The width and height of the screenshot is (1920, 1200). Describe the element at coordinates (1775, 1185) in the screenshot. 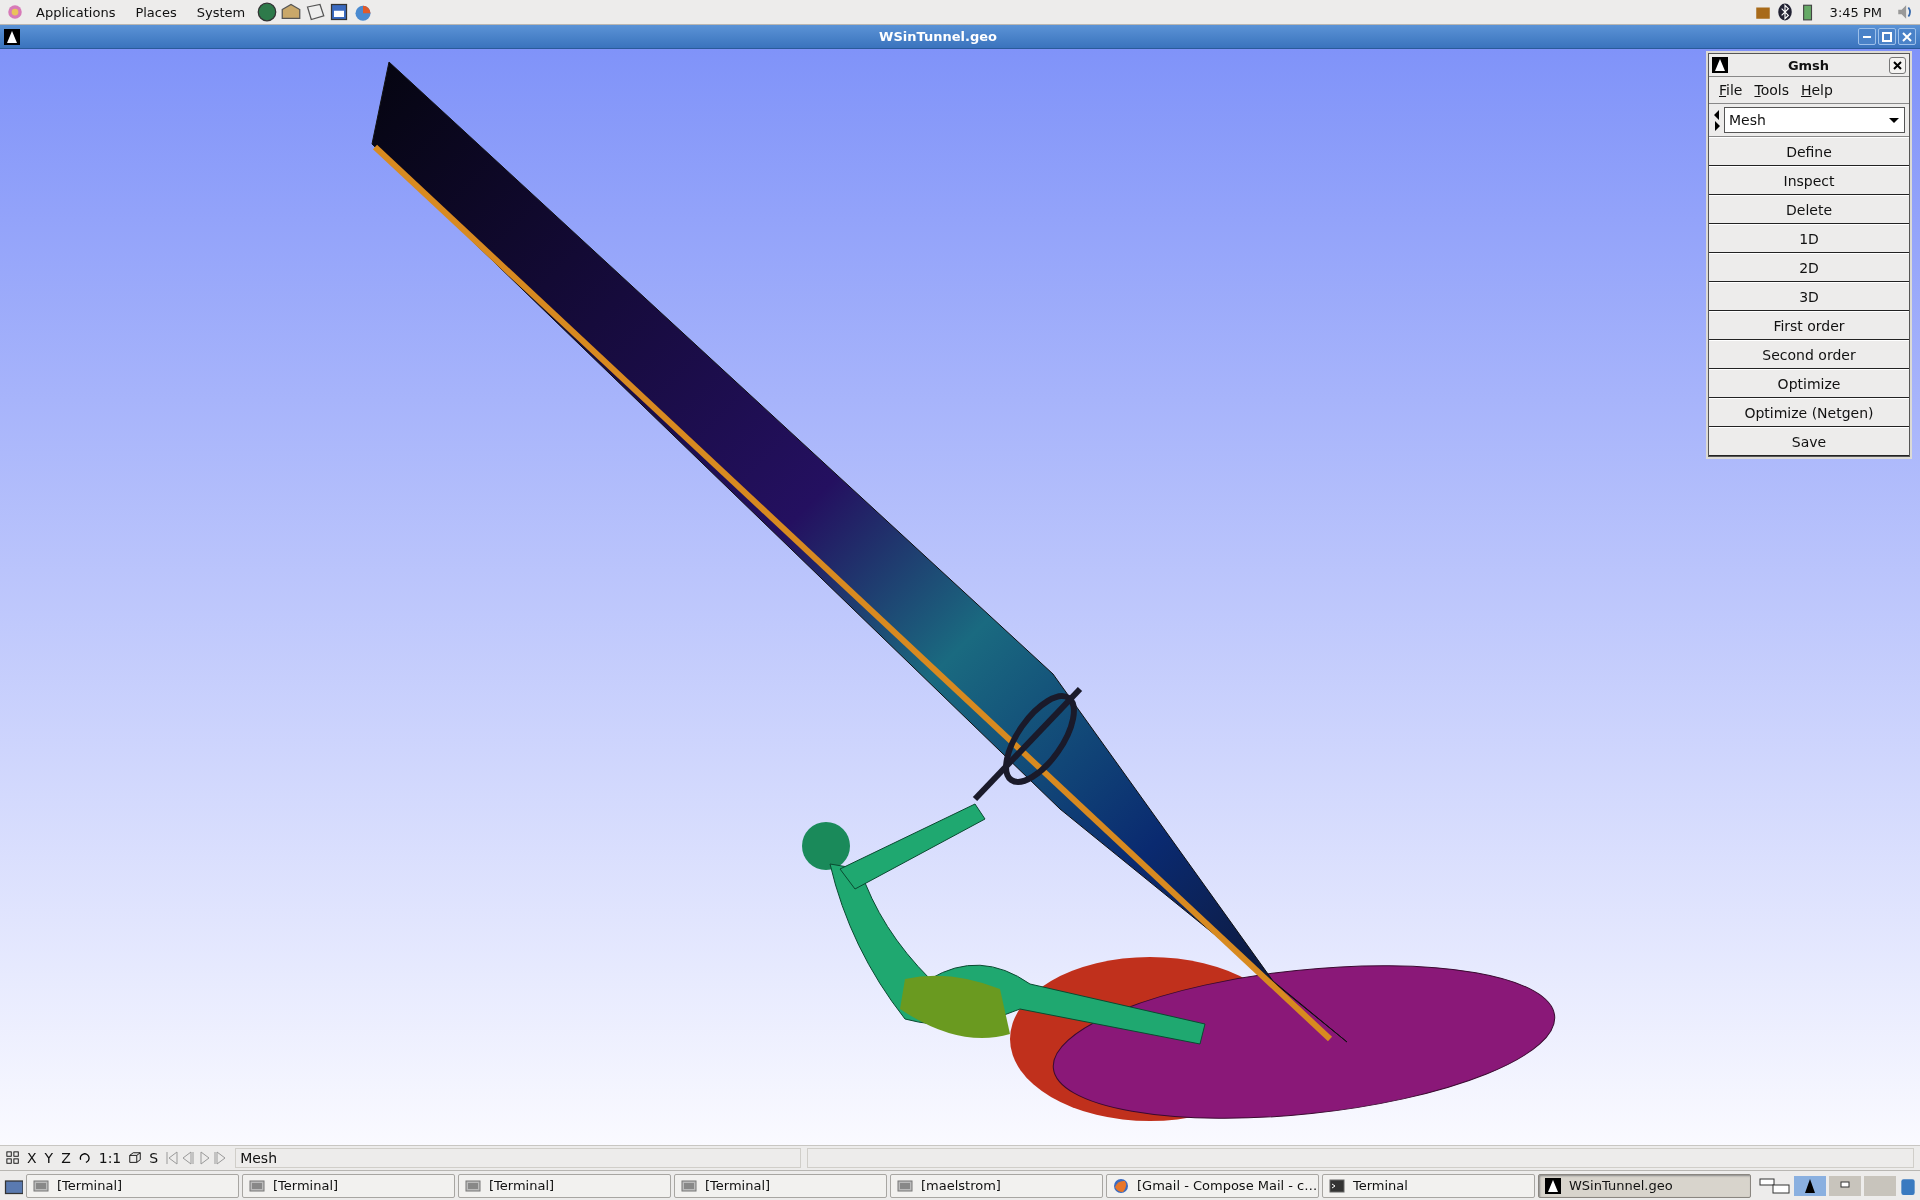

I see `workspace-switcher-icon` at that location.